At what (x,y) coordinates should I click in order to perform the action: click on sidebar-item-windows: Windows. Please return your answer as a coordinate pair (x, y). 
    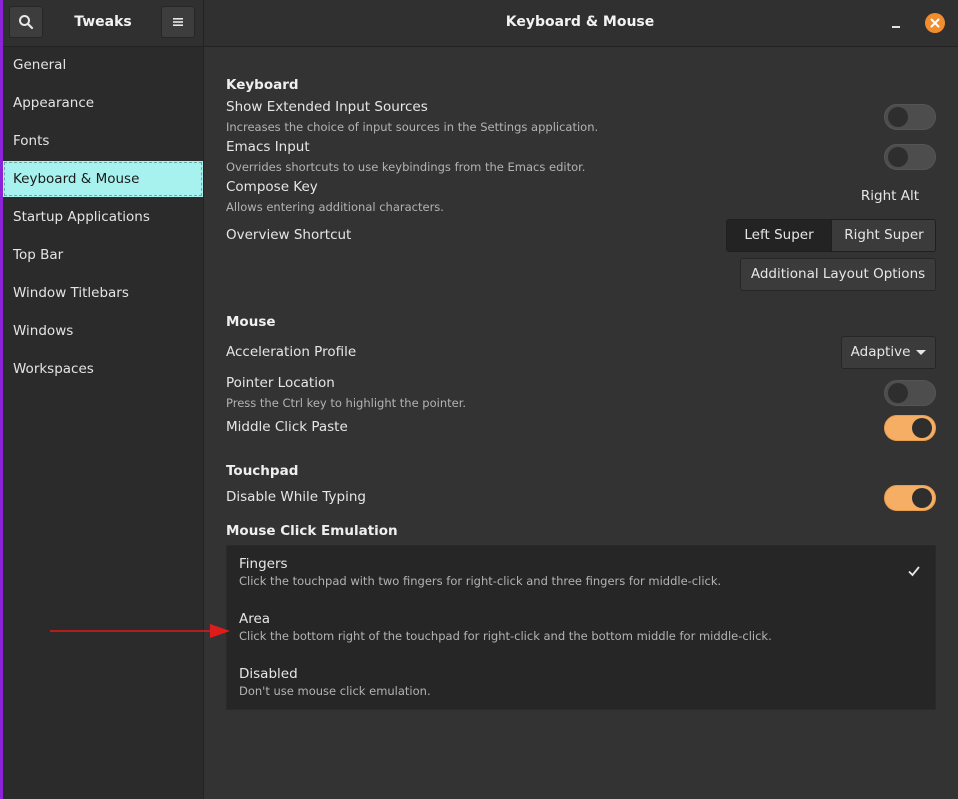
    Looking at the image, I should click on (103, 331).